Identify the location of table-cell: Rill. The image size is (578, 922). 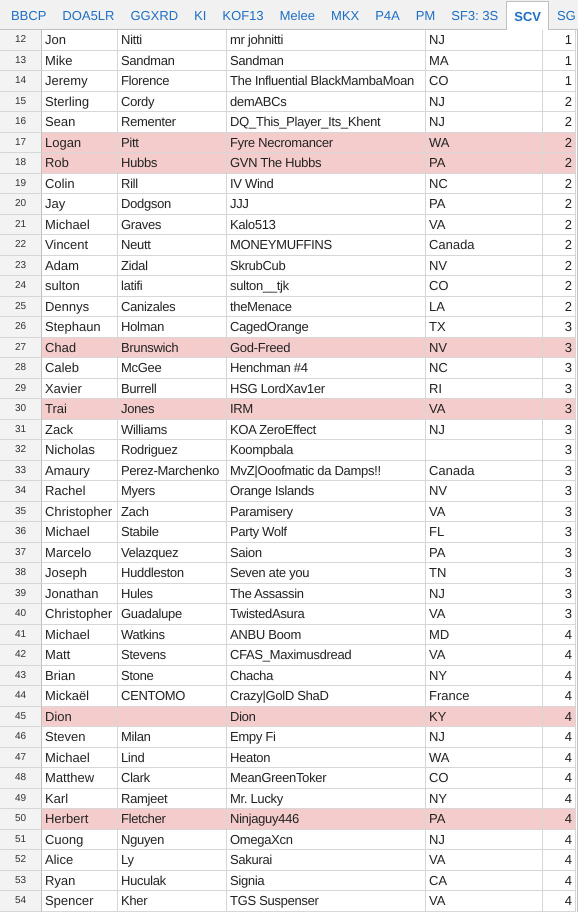
(172, 184).